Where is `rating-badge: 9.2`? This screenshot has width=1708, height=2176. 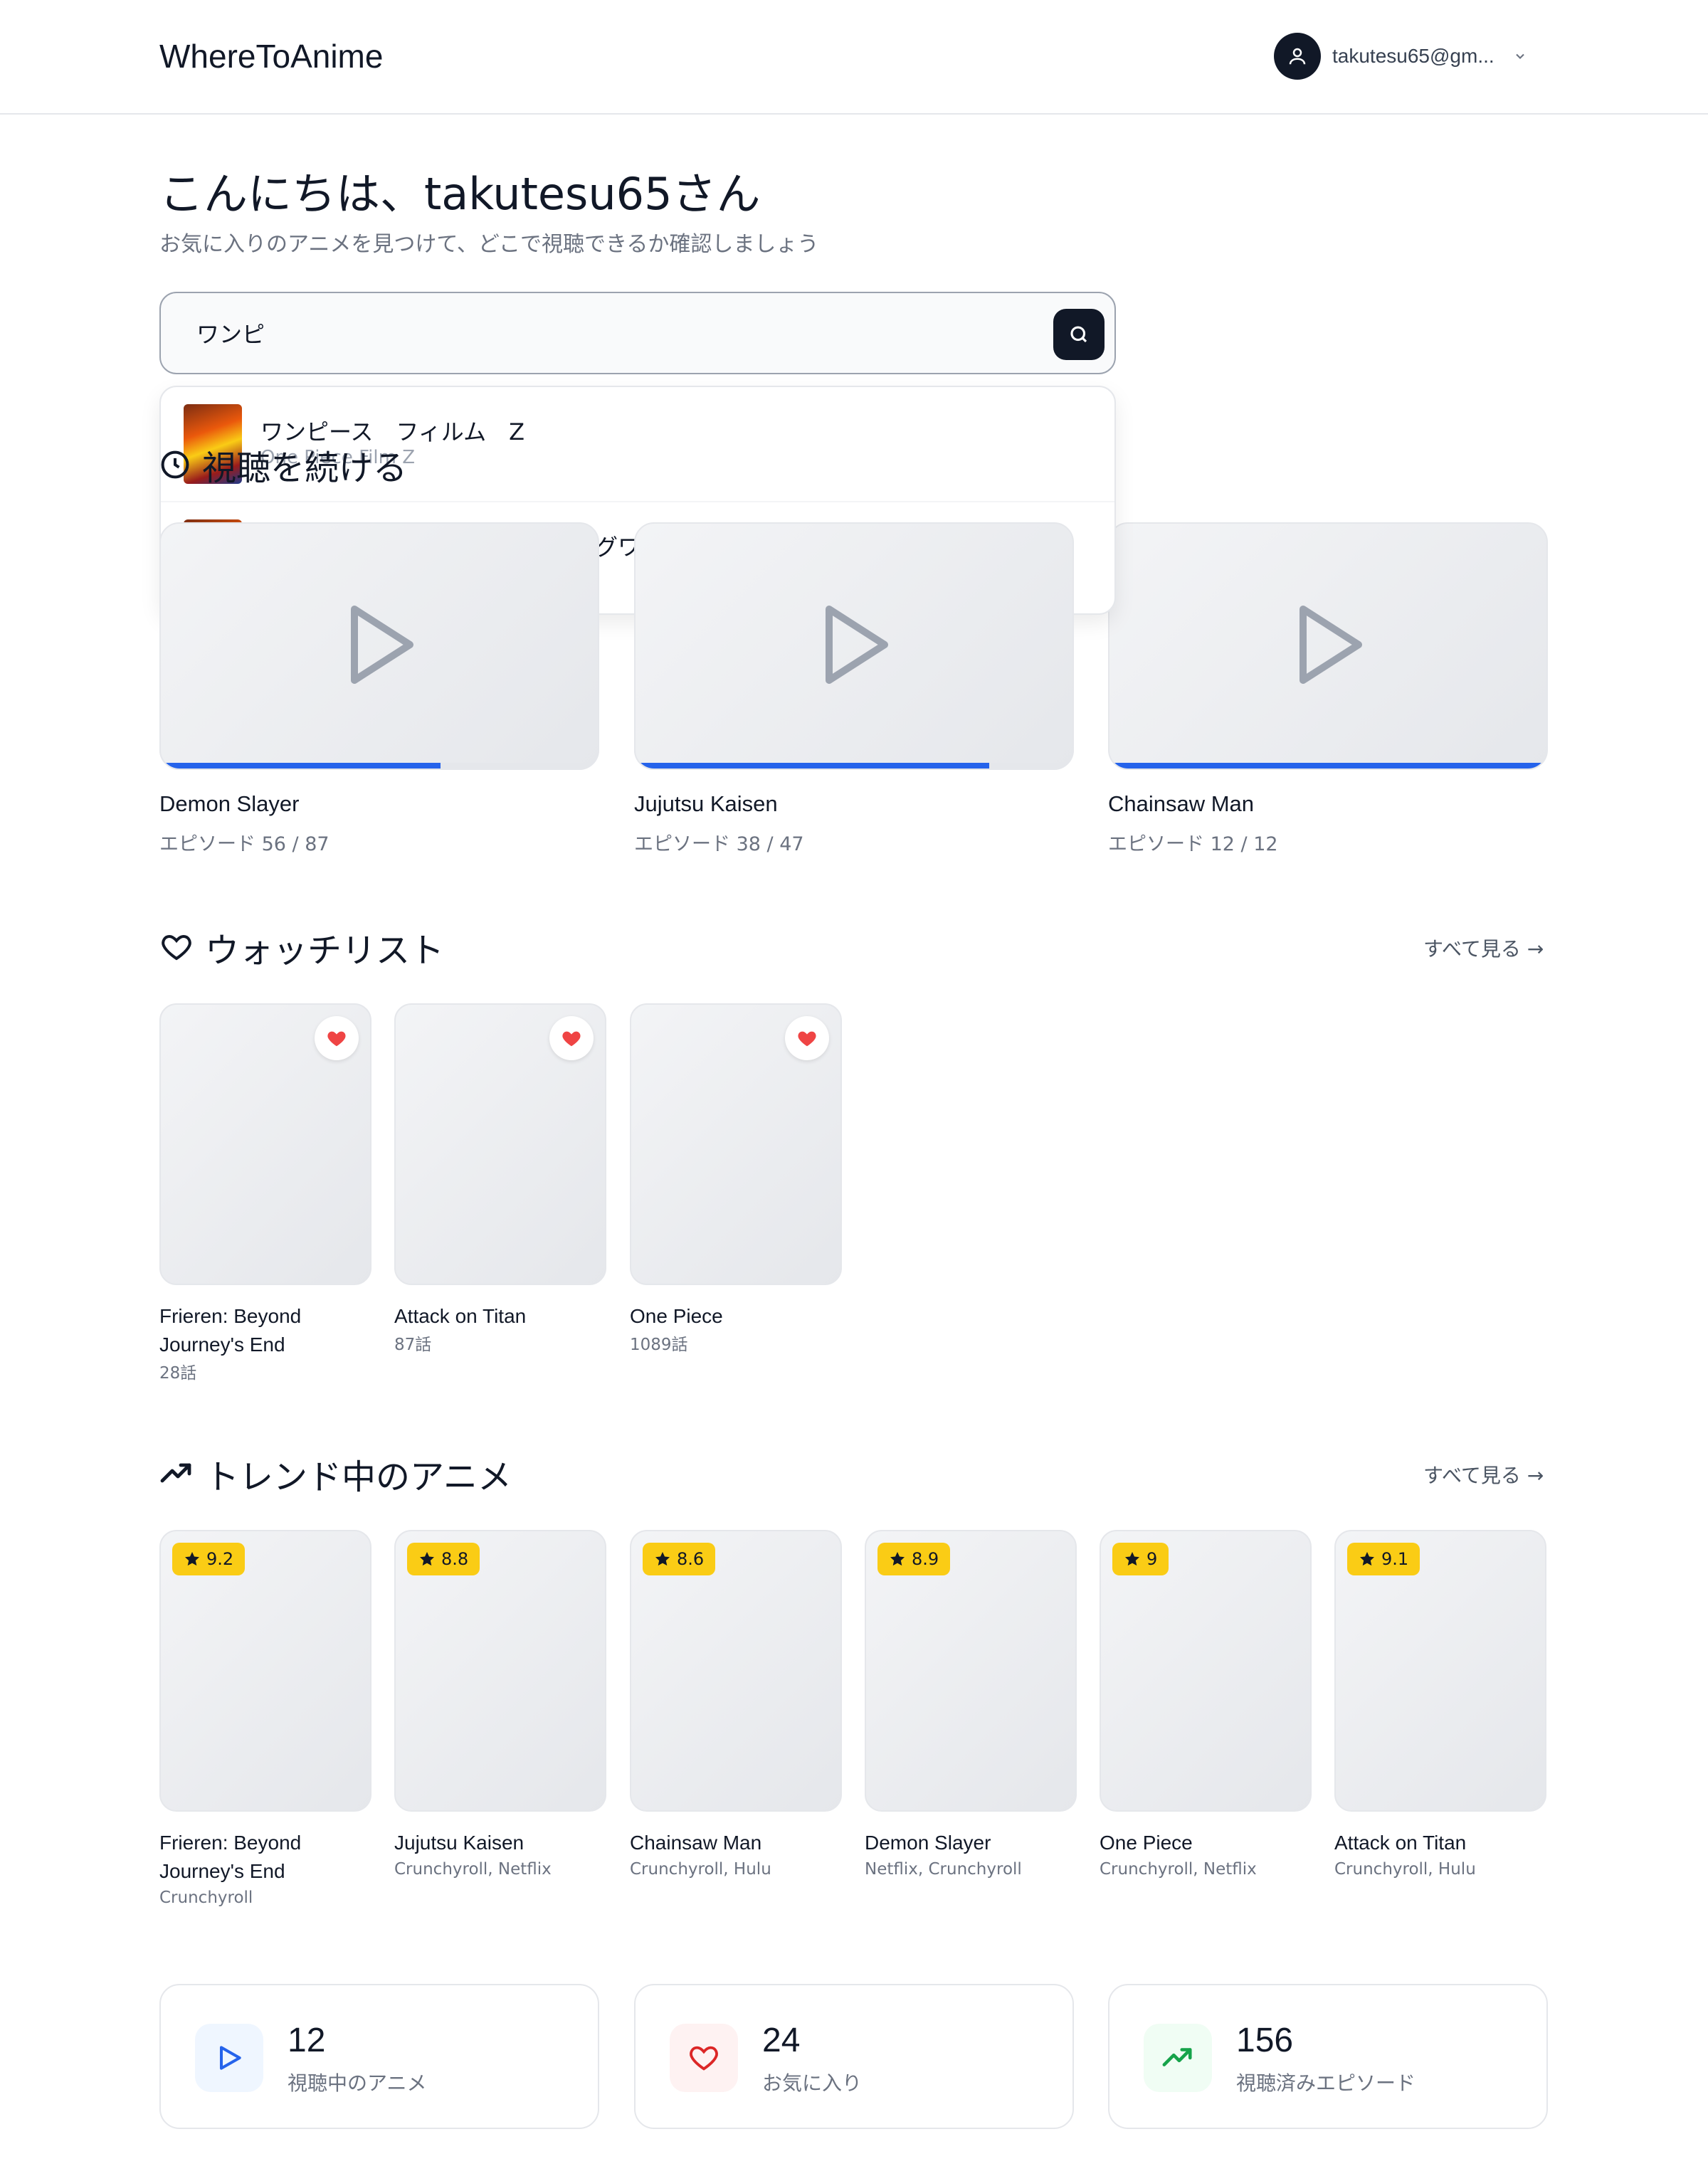 rating-badge: 9.2 is located at coordinates (209, 1559).